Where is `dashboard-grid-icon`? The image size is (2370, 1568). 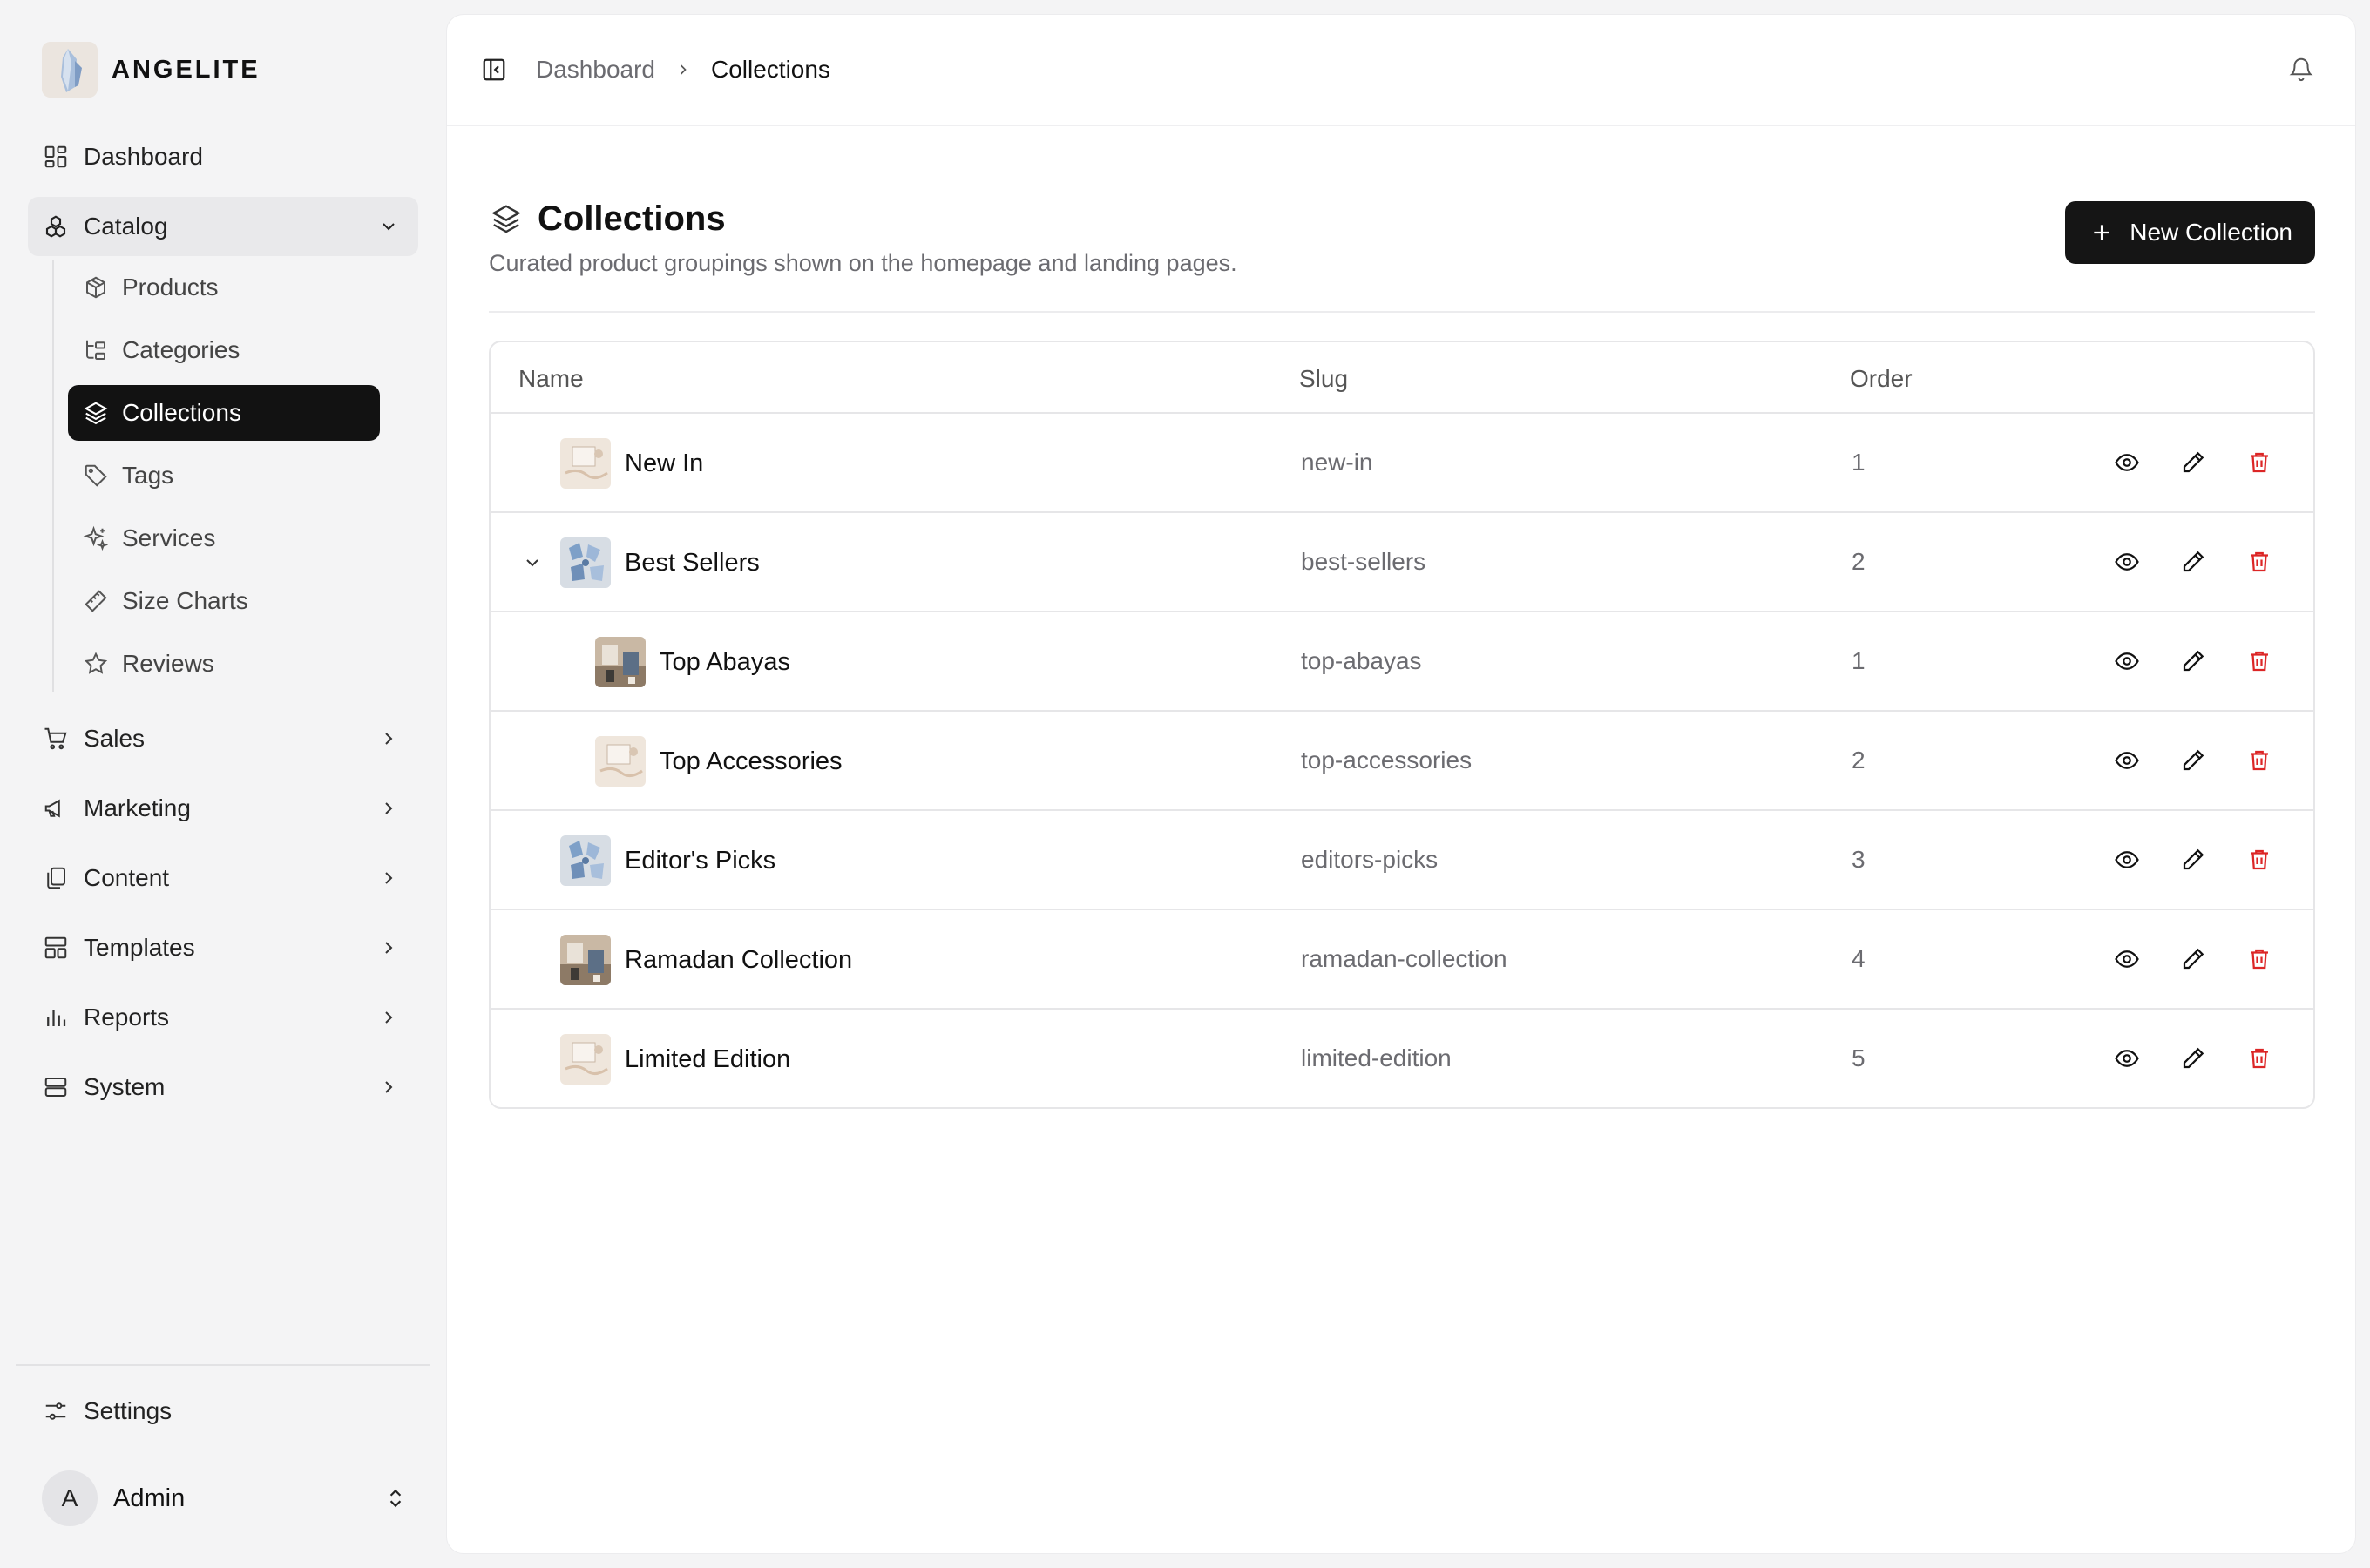 dashboard-grid-icon is located at coordinates (56, 157).